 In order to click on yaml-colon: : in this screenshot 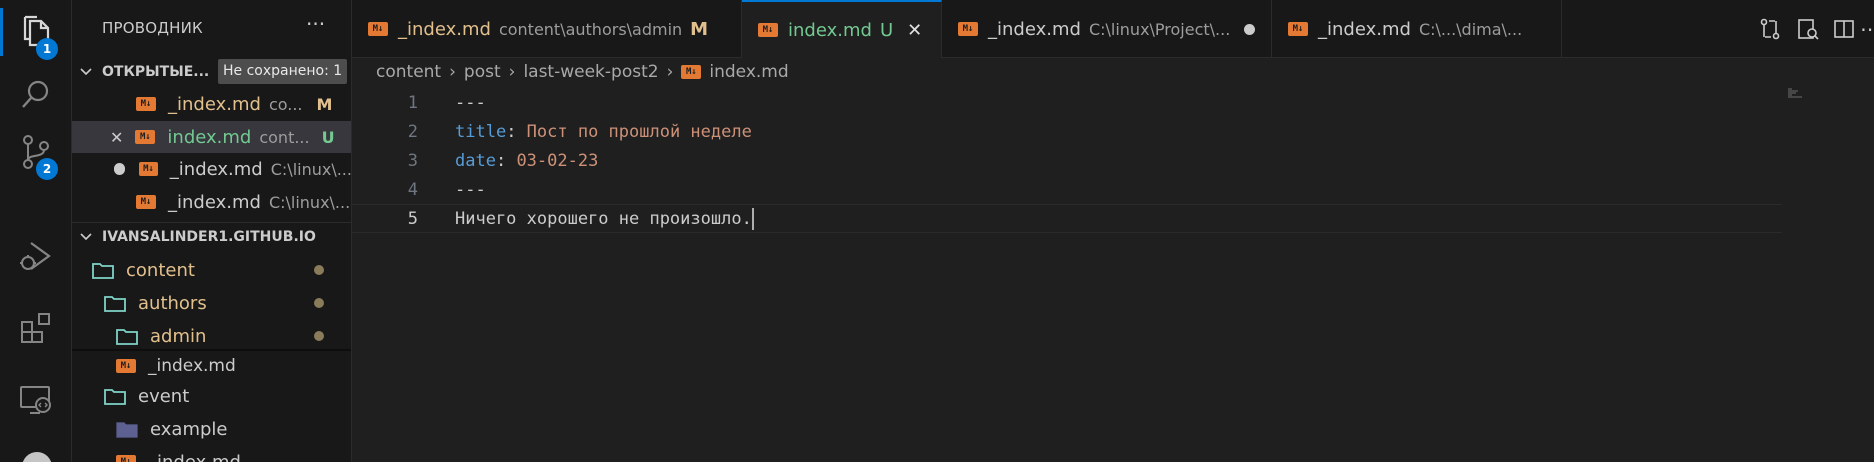, I will do `click(516, 131)`.